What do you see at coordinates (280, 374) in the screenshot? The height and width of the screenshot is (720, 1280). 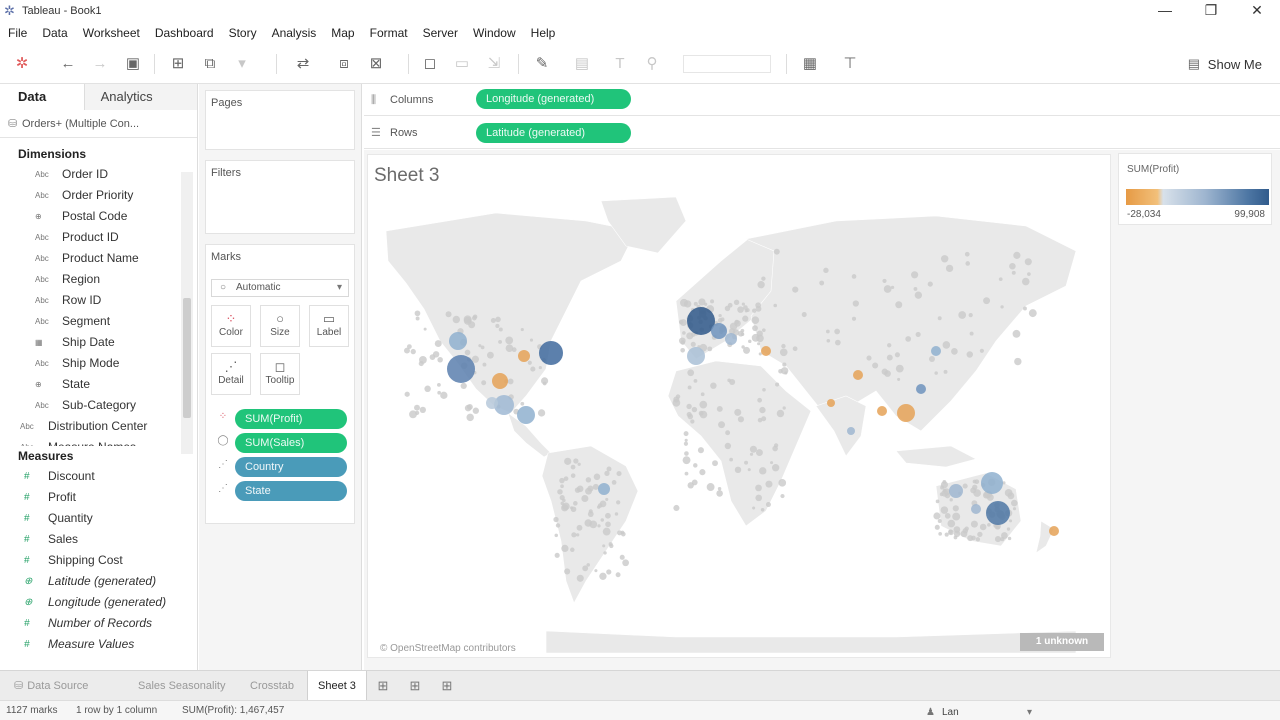 I see `tooltip-button: ◻ Tooltip` at bounding box center [280, 374].